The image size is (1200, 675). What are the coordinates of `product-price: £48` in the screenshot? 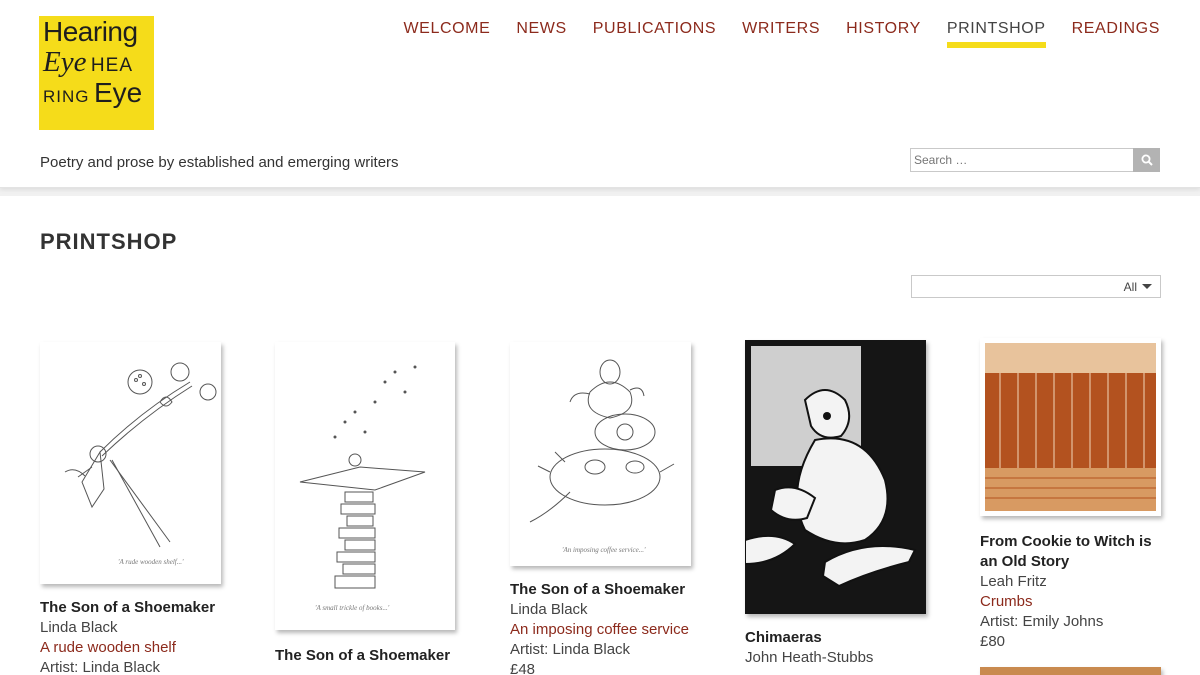 It's located at (523, 668).